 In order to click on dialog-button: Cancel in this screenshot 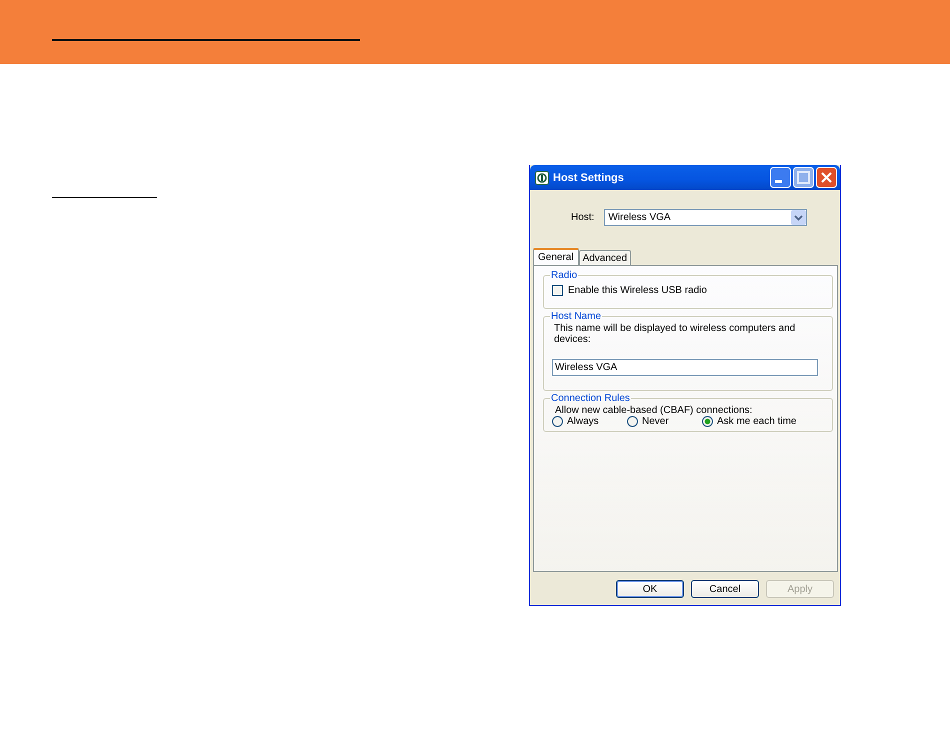, I will do `click(725, 589)`.